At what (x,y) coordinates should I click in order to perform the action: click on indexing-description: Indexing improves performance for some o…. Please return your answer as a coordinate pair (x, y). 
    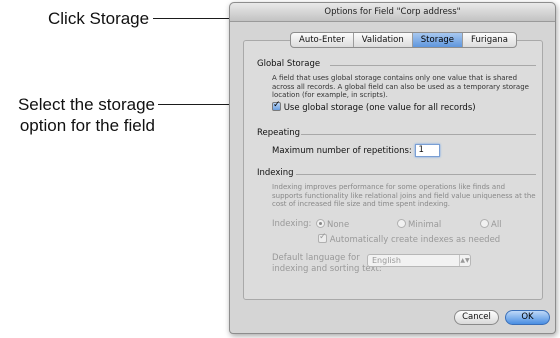
    Looking at the image, I should click on (404, 196).